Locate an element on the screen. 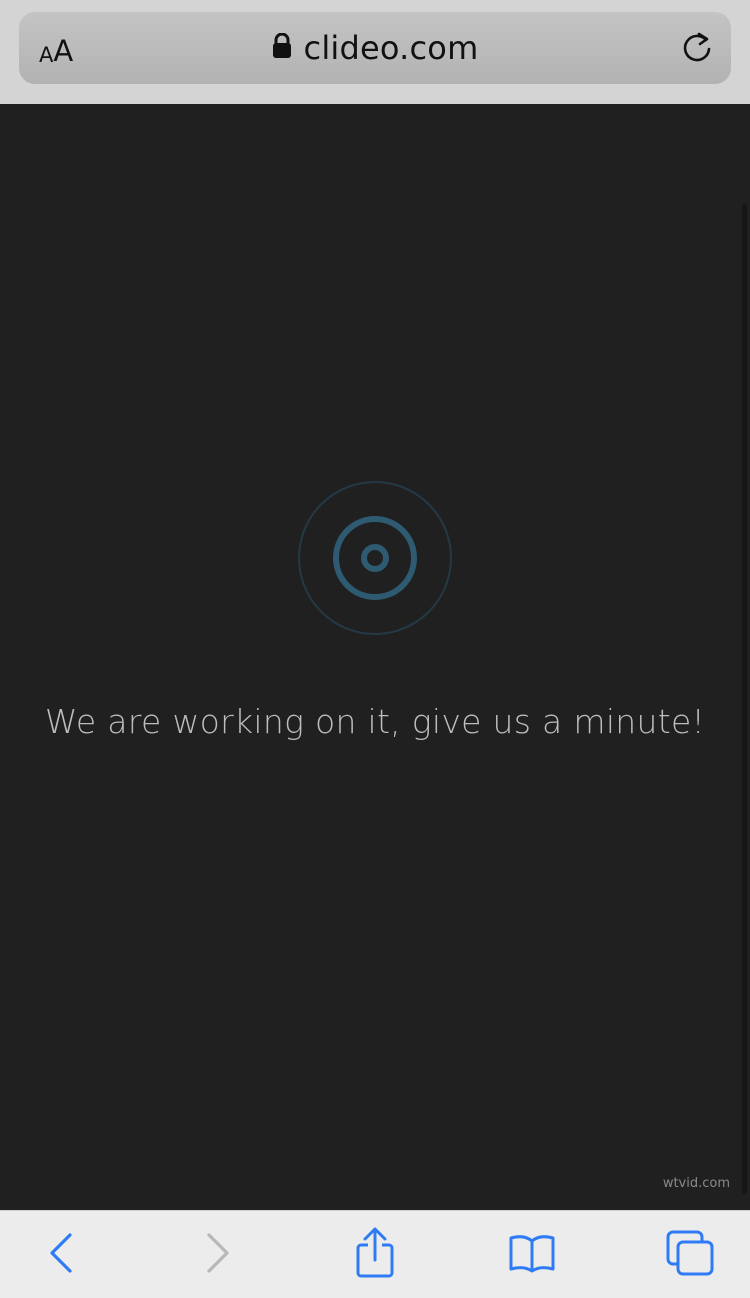 This screenshot has width=750, height=1298. browser-toolbar is located at coordinates (375, 1254).